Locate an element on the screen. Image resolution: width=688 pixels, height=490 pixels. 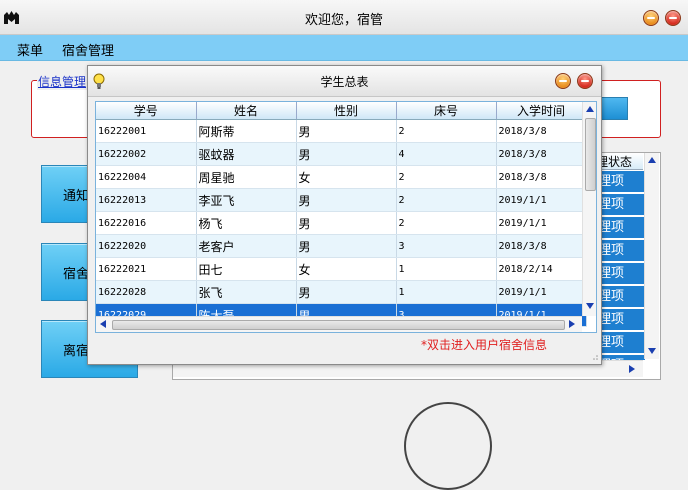
resize-grip-icon is located at coordinates (595, 358).